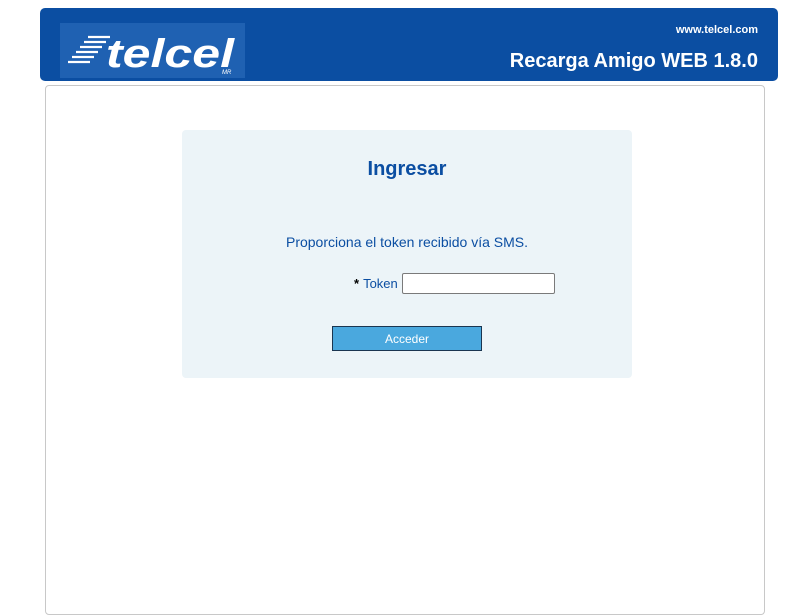 This screenshot has width=800, height=615. What do you see at coordinates (89, 49) in the screenshot?
I see `logo-stripes-icon` at bounding box center [89, 49].